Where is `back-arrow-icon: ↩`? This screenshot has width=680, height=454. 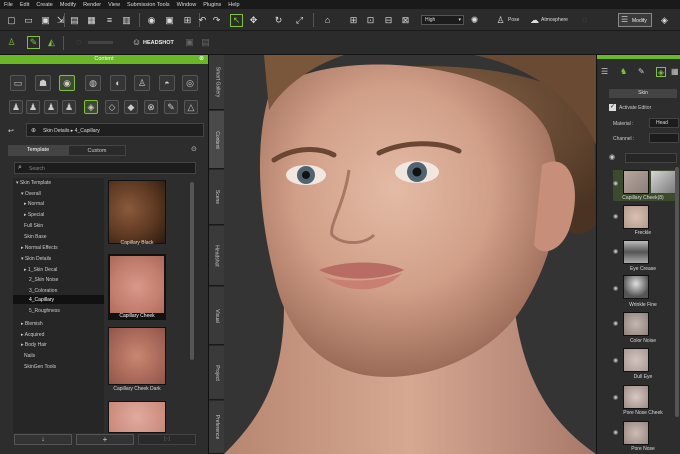 back-arrow-icon: ↩ is located at coordinates (11, 131).